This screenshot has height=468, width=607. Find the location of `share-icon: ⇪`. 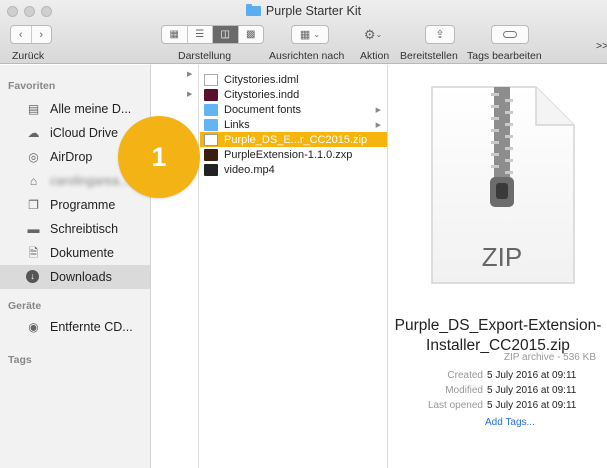

share-icon: ⇪ is located at coordinates (440, 35).